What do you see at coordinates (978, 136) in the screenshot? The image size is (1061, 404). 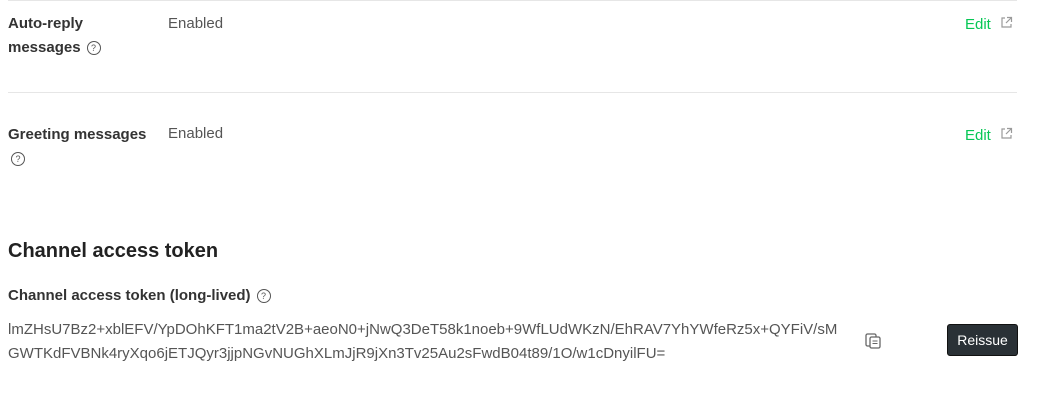 I see `greeting-edit-link: Edit` at bounding box center [978, 136].